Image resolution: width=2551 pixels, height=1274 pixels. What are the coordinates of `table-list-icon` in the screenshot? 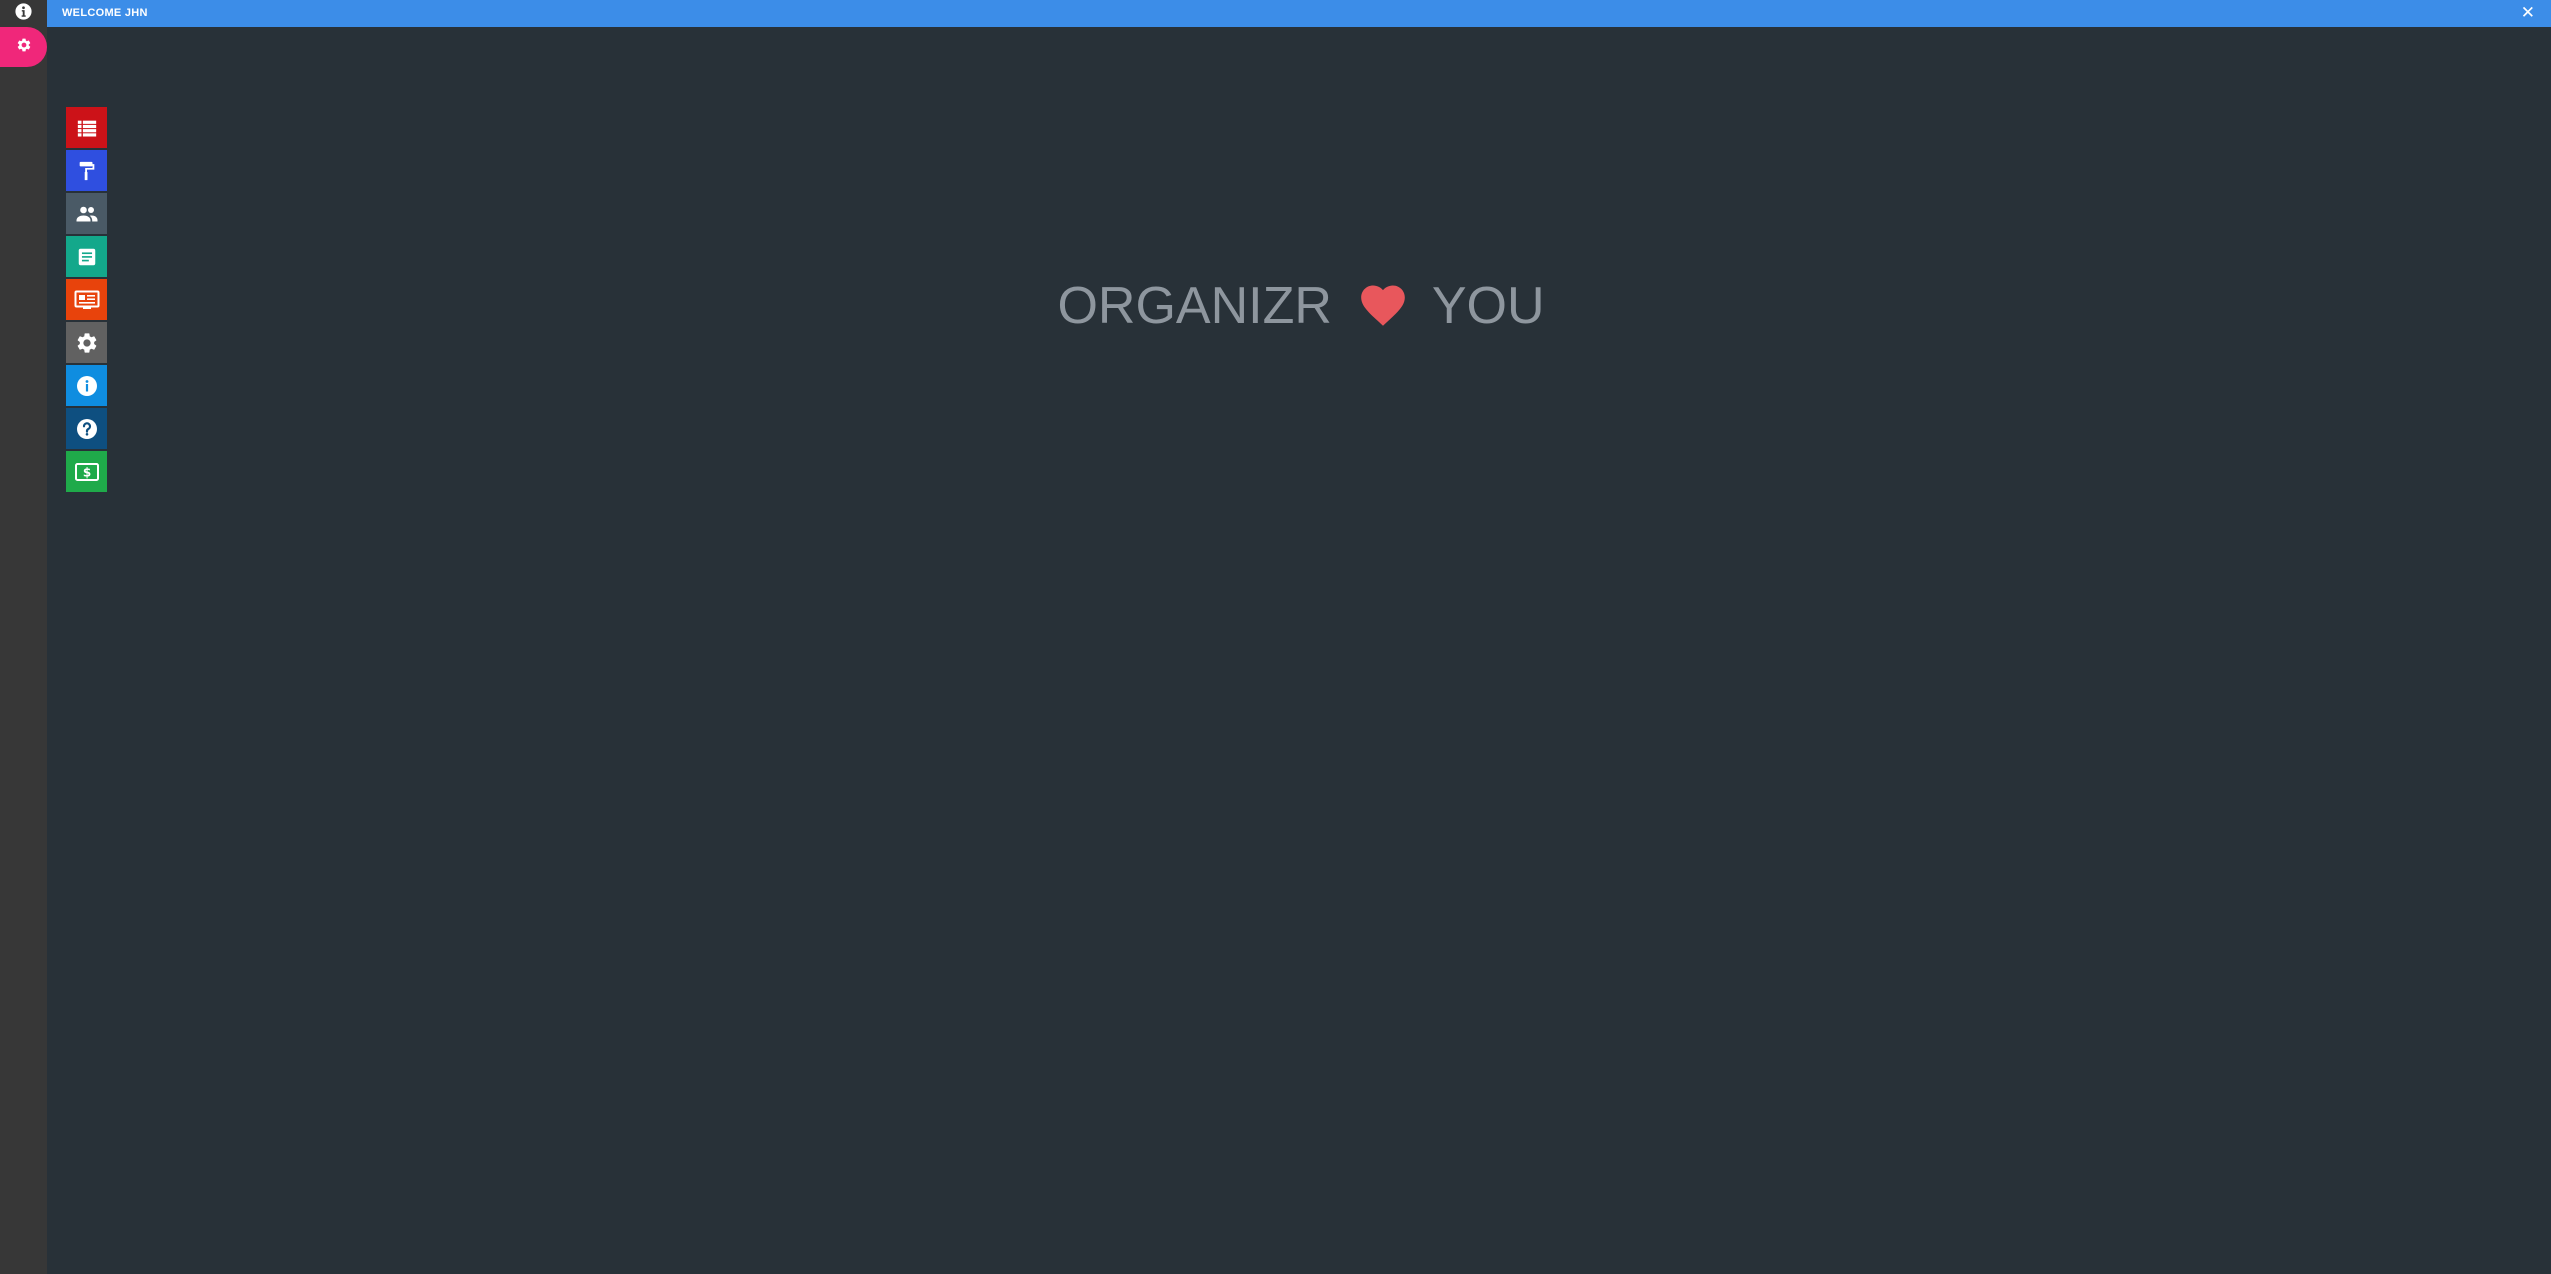 It's located at (87, 128).